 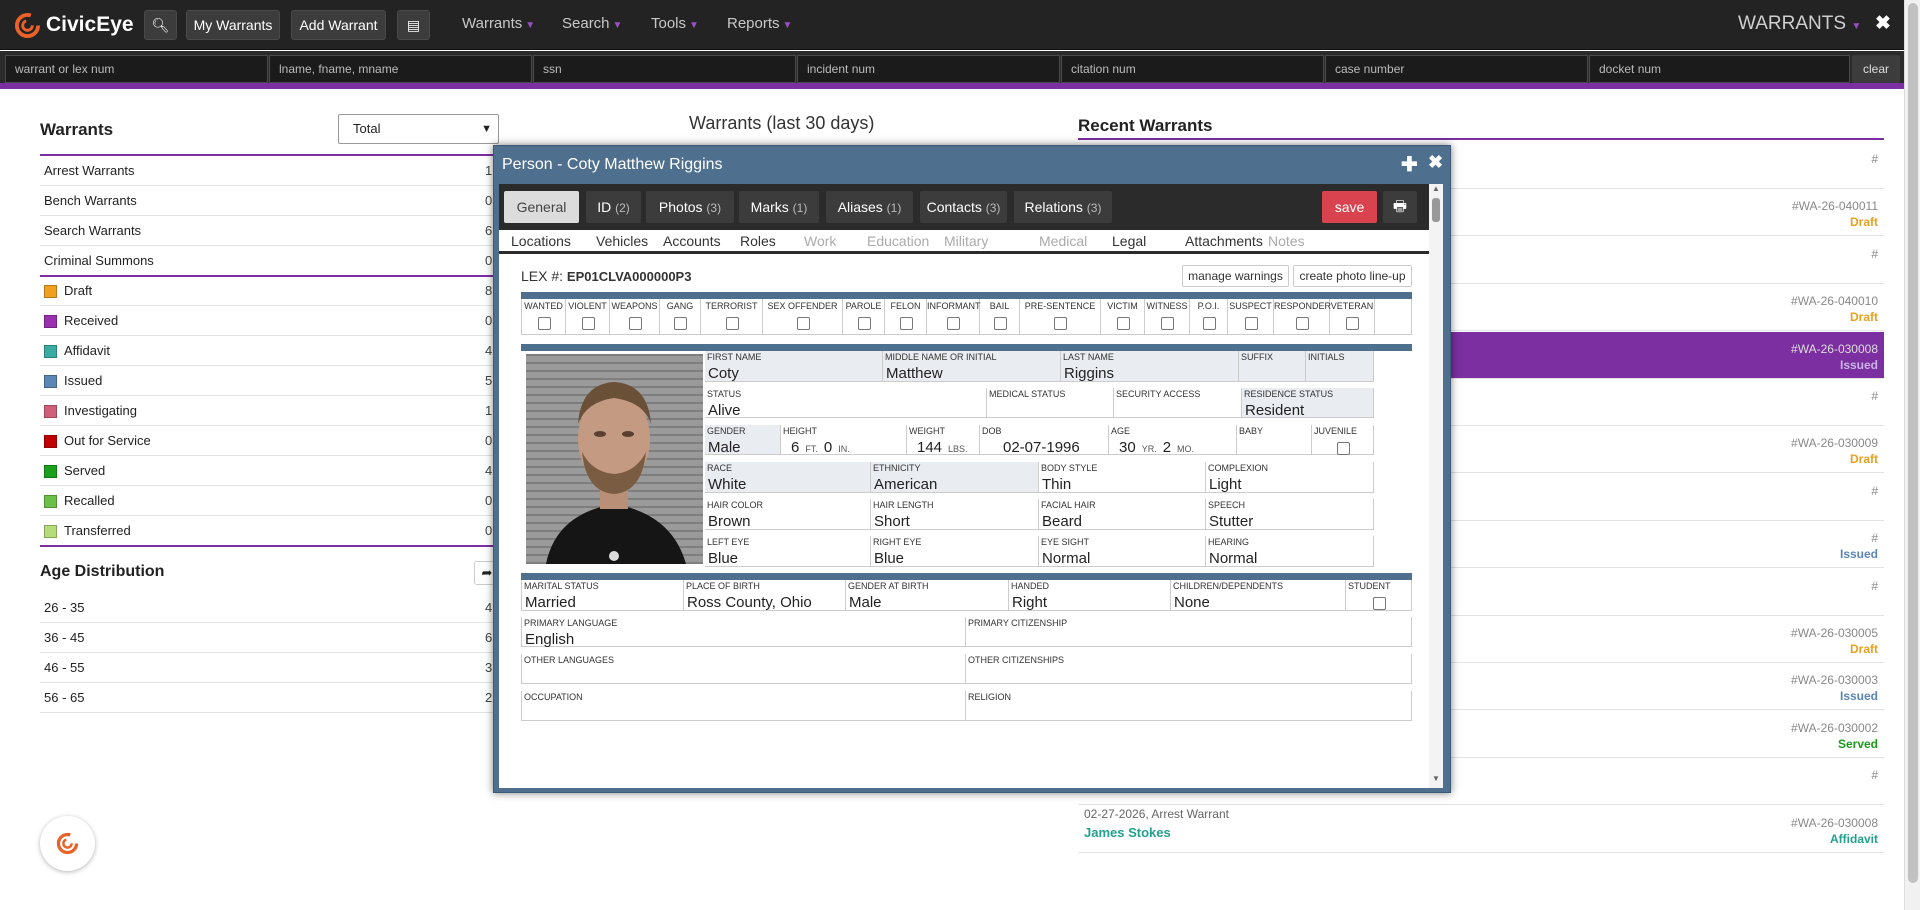 I want to click on warrant-type-row: Bench Warrants 0, so click(x=270, y=201).